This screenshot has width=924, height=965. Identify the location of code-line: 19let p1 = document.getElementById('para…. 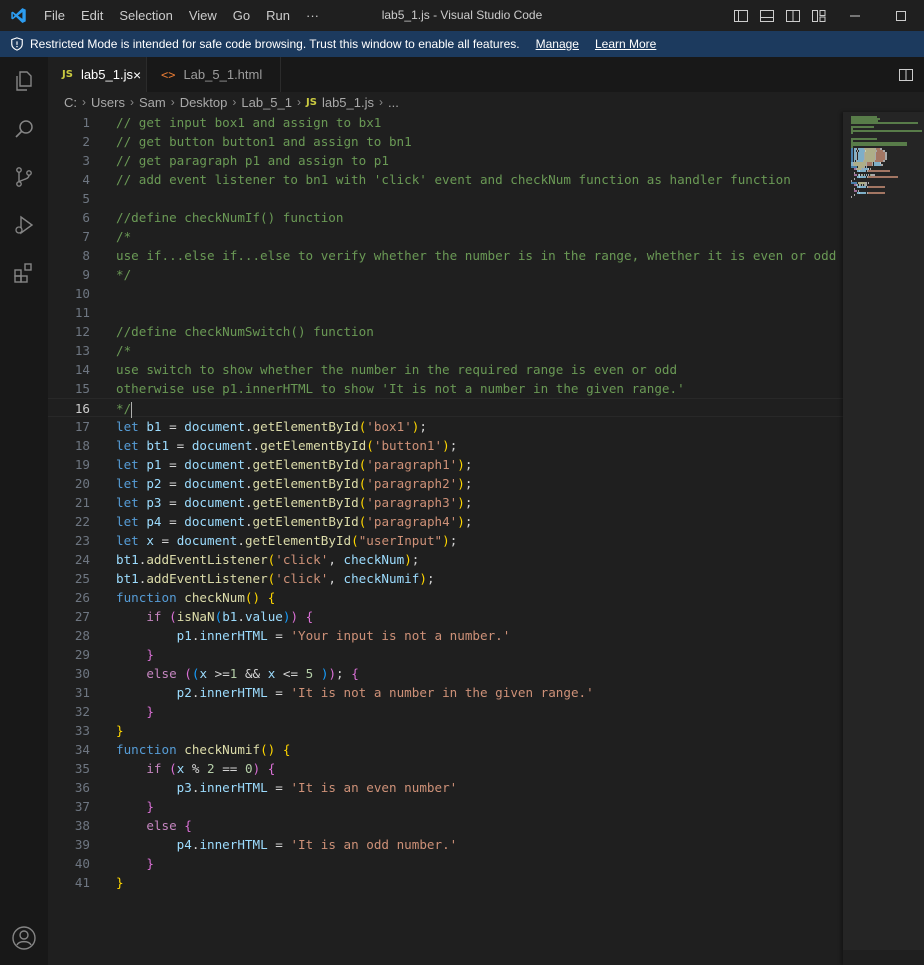
(445, 464).